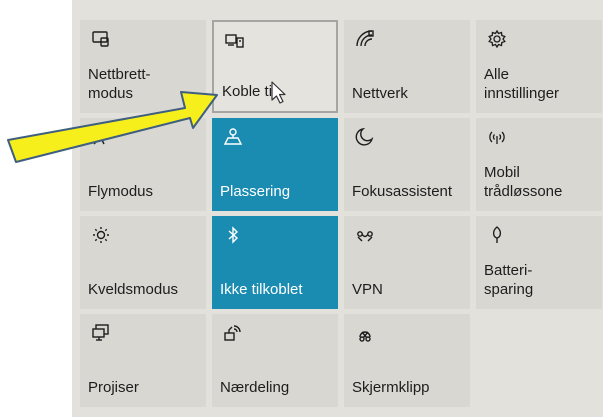  Describe the element at coordinates (233, 333) in the screenshot. I see `nearby-share-icon` at that location.